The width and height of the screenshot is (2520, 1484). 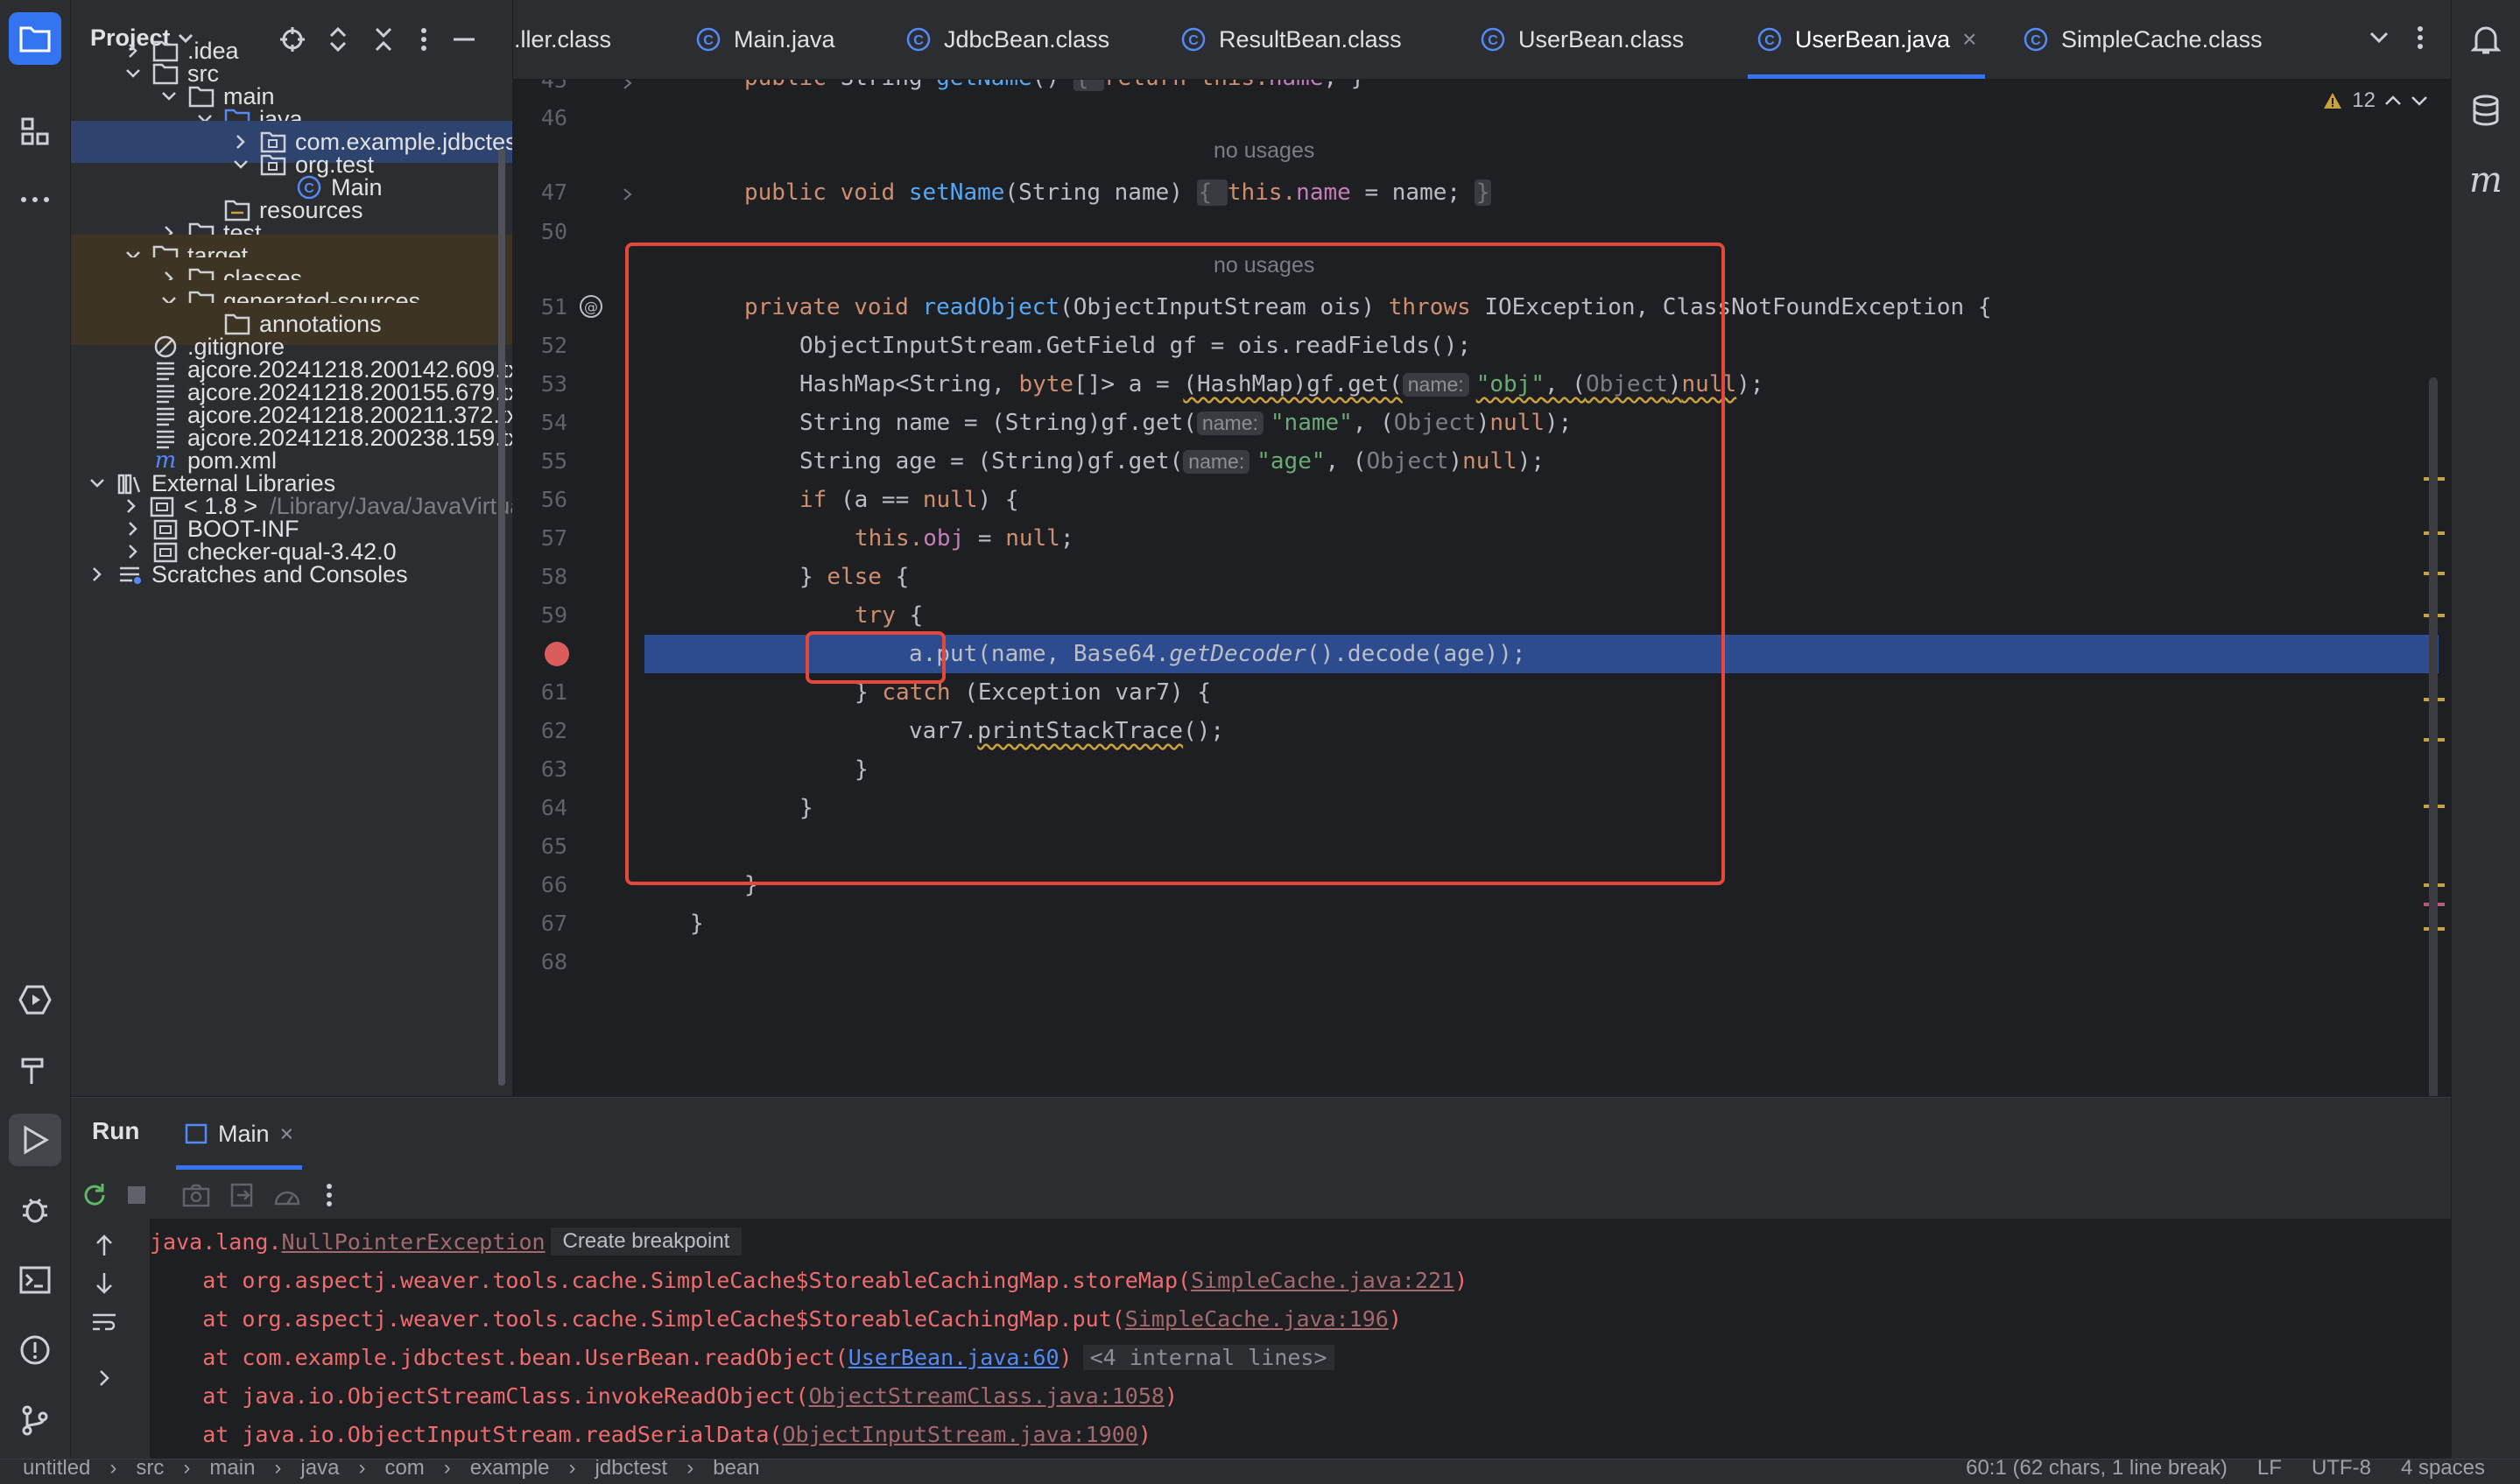 I want to click on file-encoding: UTF-8, so click(x=2341, y=1469).